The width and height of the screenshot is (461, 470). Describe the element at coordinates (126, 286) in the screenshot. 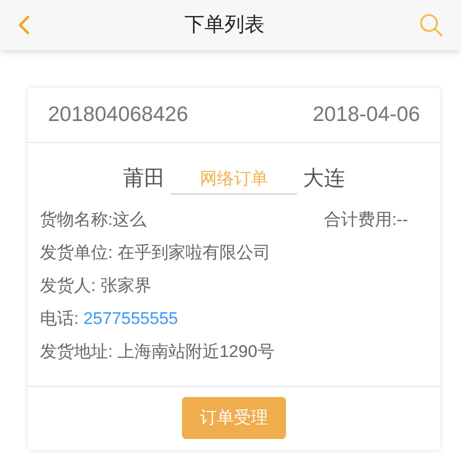

I see `field-value: 张家界` at that location.